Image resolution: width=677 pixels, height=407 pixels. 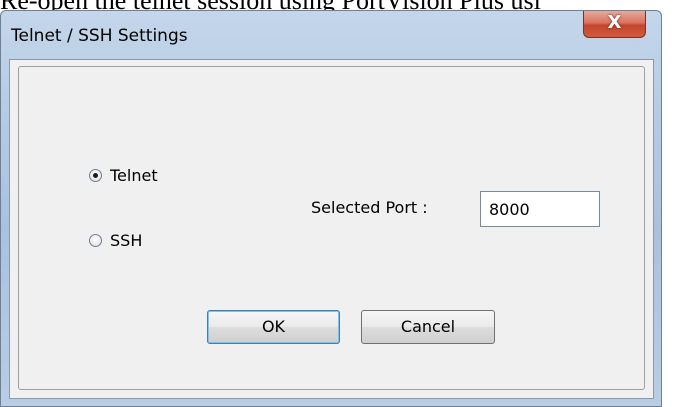 I want to click on telnet-label: Telnet, so click(x=134, y=175).